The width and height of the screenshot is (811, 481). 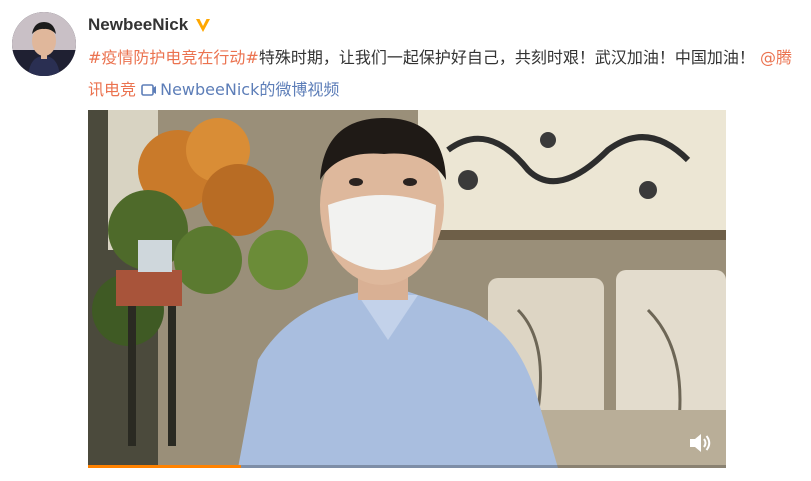 I want to click on post-author: NewbeeNick, so click(x=150, y=25).